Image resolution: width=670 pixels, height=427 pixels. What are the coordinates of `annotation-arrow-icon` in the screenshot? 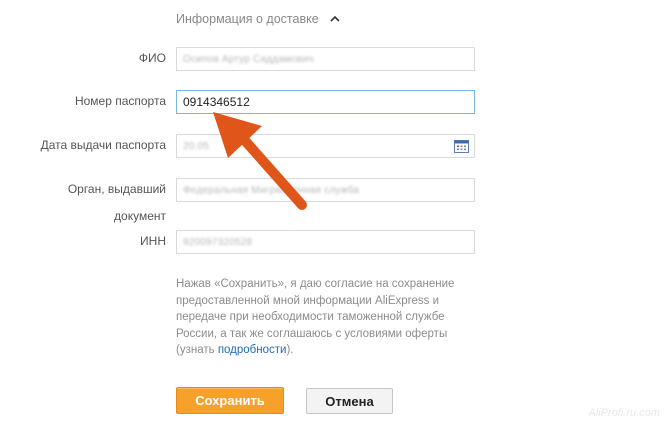 It's located at (260, 161).